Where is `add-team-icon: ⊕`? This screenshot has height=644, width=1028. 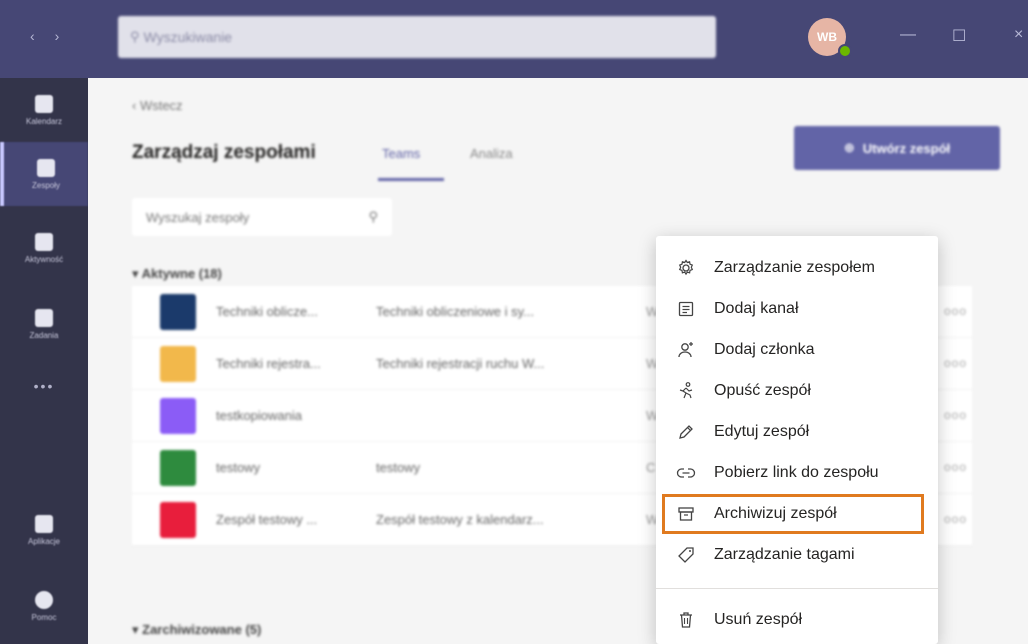
add-team-icon: ⊕ is located at coordinates (849, 147).